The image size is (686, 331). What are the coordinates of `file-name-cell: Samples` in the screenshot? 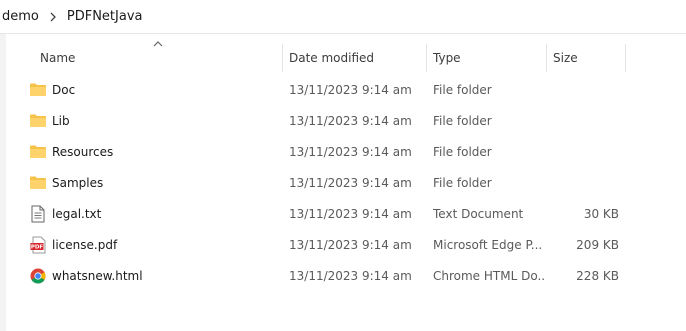 It's located at (154, 182).